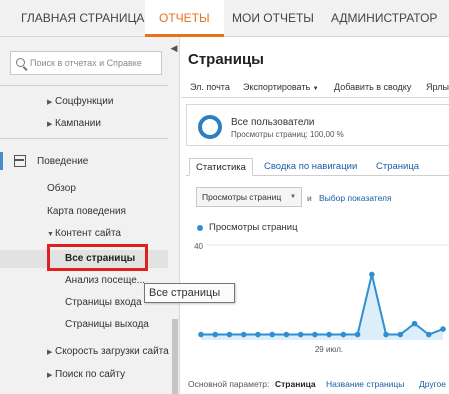  What do you see at coordinates (20, 62) in the screenshot?
I see `search-icon` at bounding box center [20, 62].